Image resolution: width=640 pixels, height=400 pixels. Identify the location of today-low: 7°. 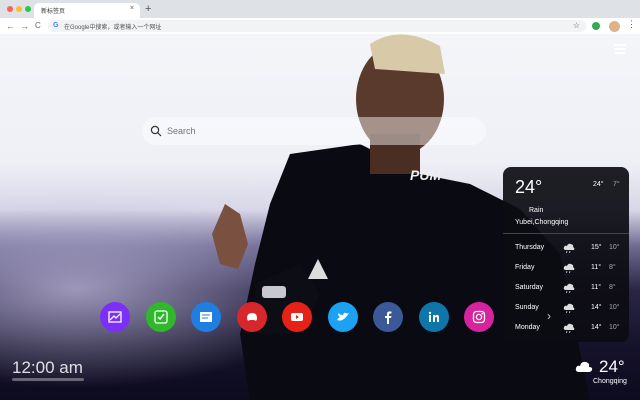
(616, 184).